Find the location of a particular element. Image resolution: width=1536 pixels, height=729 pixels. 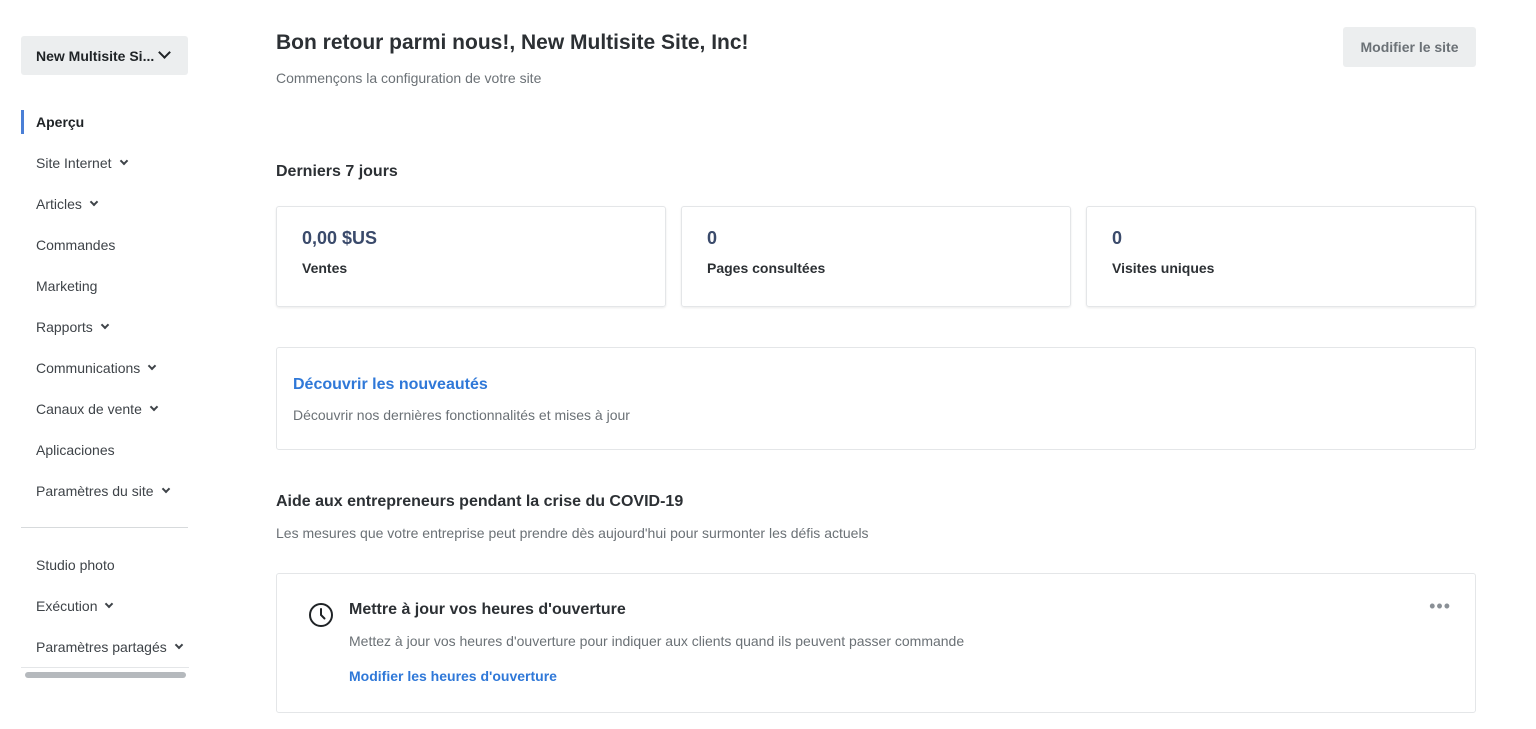

sidebar-item-aplicaciones: Aplicaciones is located at coordinates (68, 450).